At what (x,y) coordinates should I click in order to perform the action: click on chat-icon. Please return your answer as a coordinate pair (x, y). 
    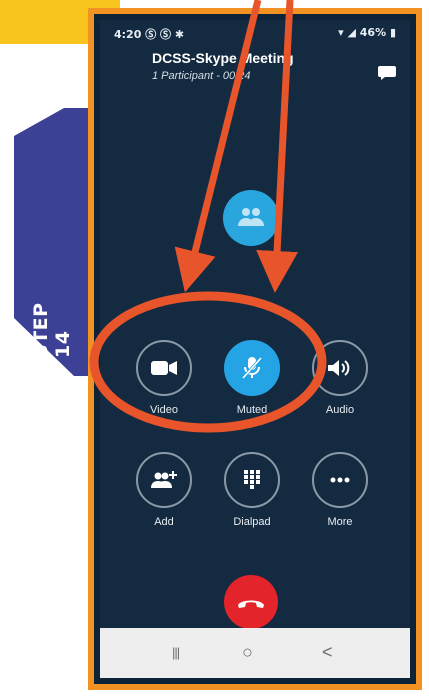
    Looking at the image, I should click on (387, 73).